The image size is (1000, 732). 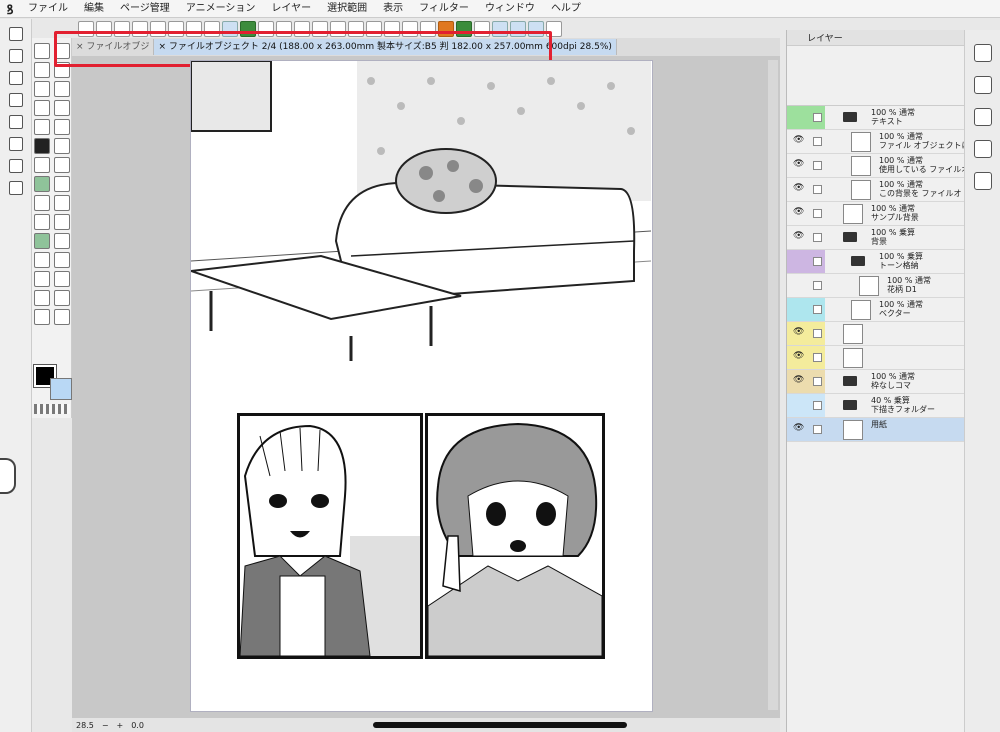 What do you see at coordinates (62, 203) in the screenshot?
I see `frame-tool-icon` at bounding box center [62, 203].